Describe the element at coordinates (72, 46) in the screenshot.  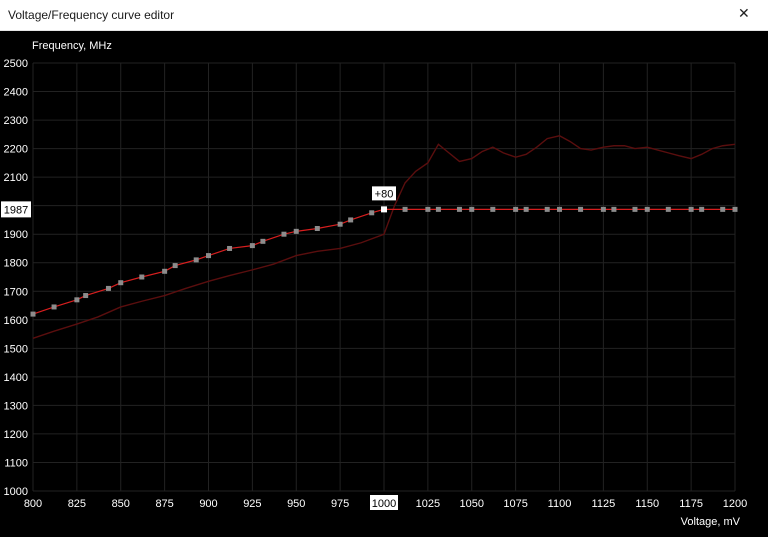
I see `y-axis-label: Frequency, MHz` at that location.